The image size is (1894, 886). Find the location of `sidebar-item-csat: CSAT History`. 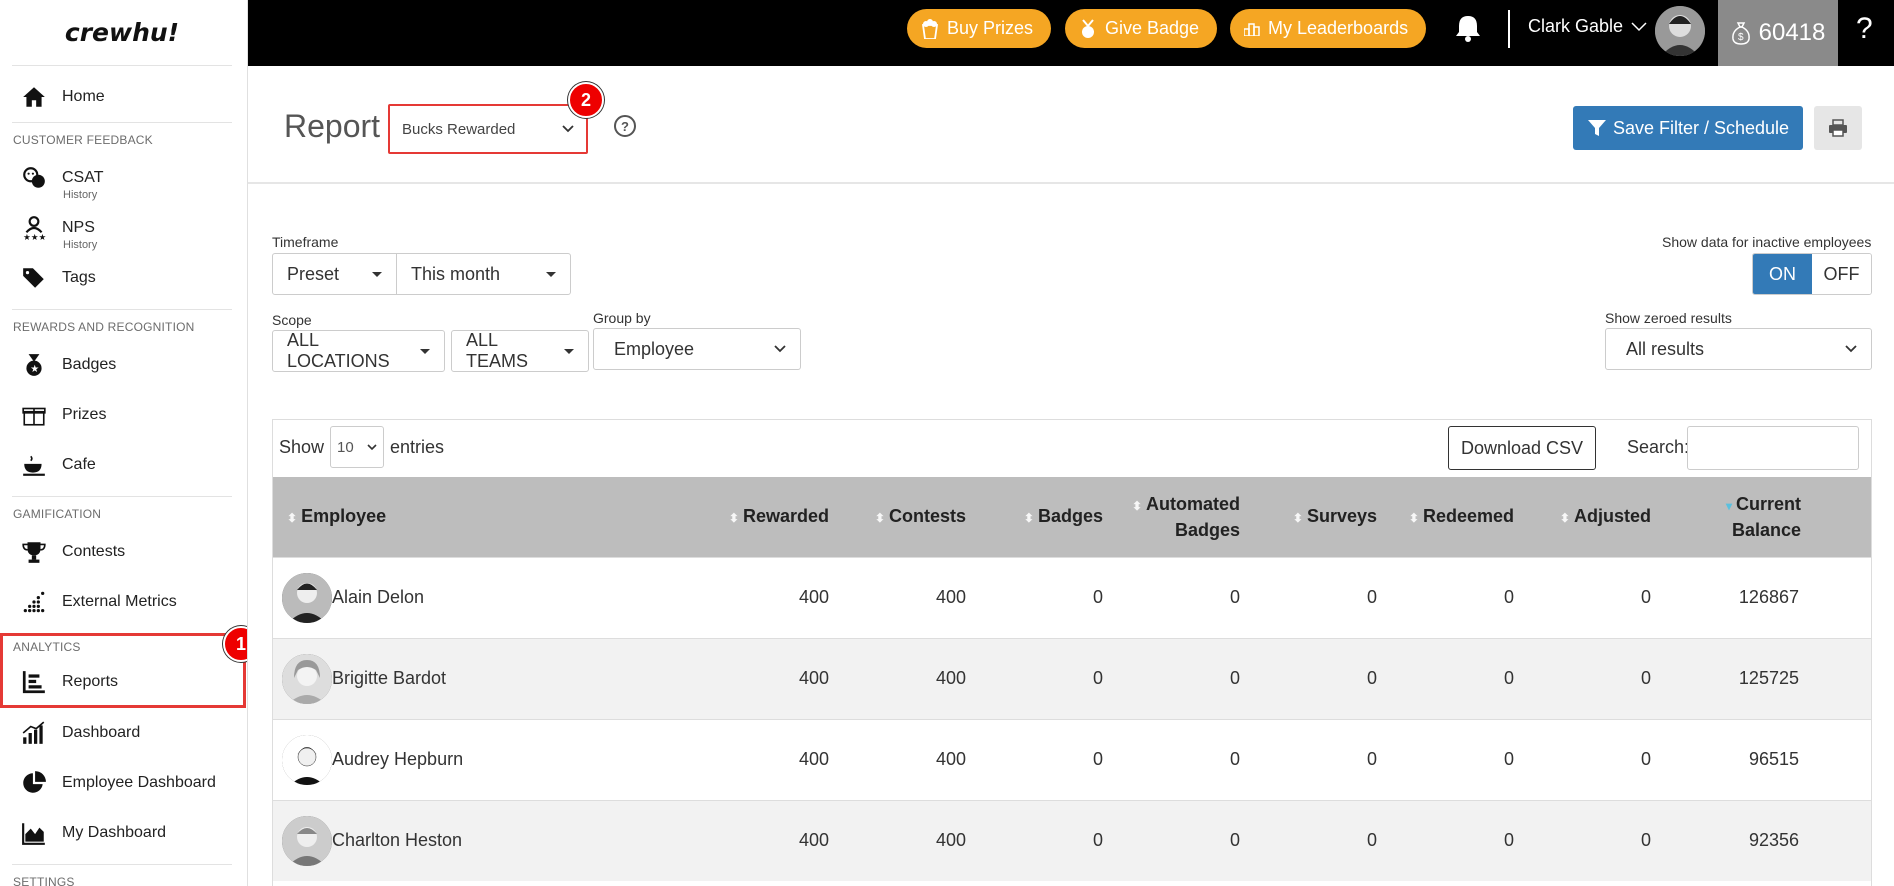

sidebar-item-csat: CSAT History is located at coordinates (123, 178).